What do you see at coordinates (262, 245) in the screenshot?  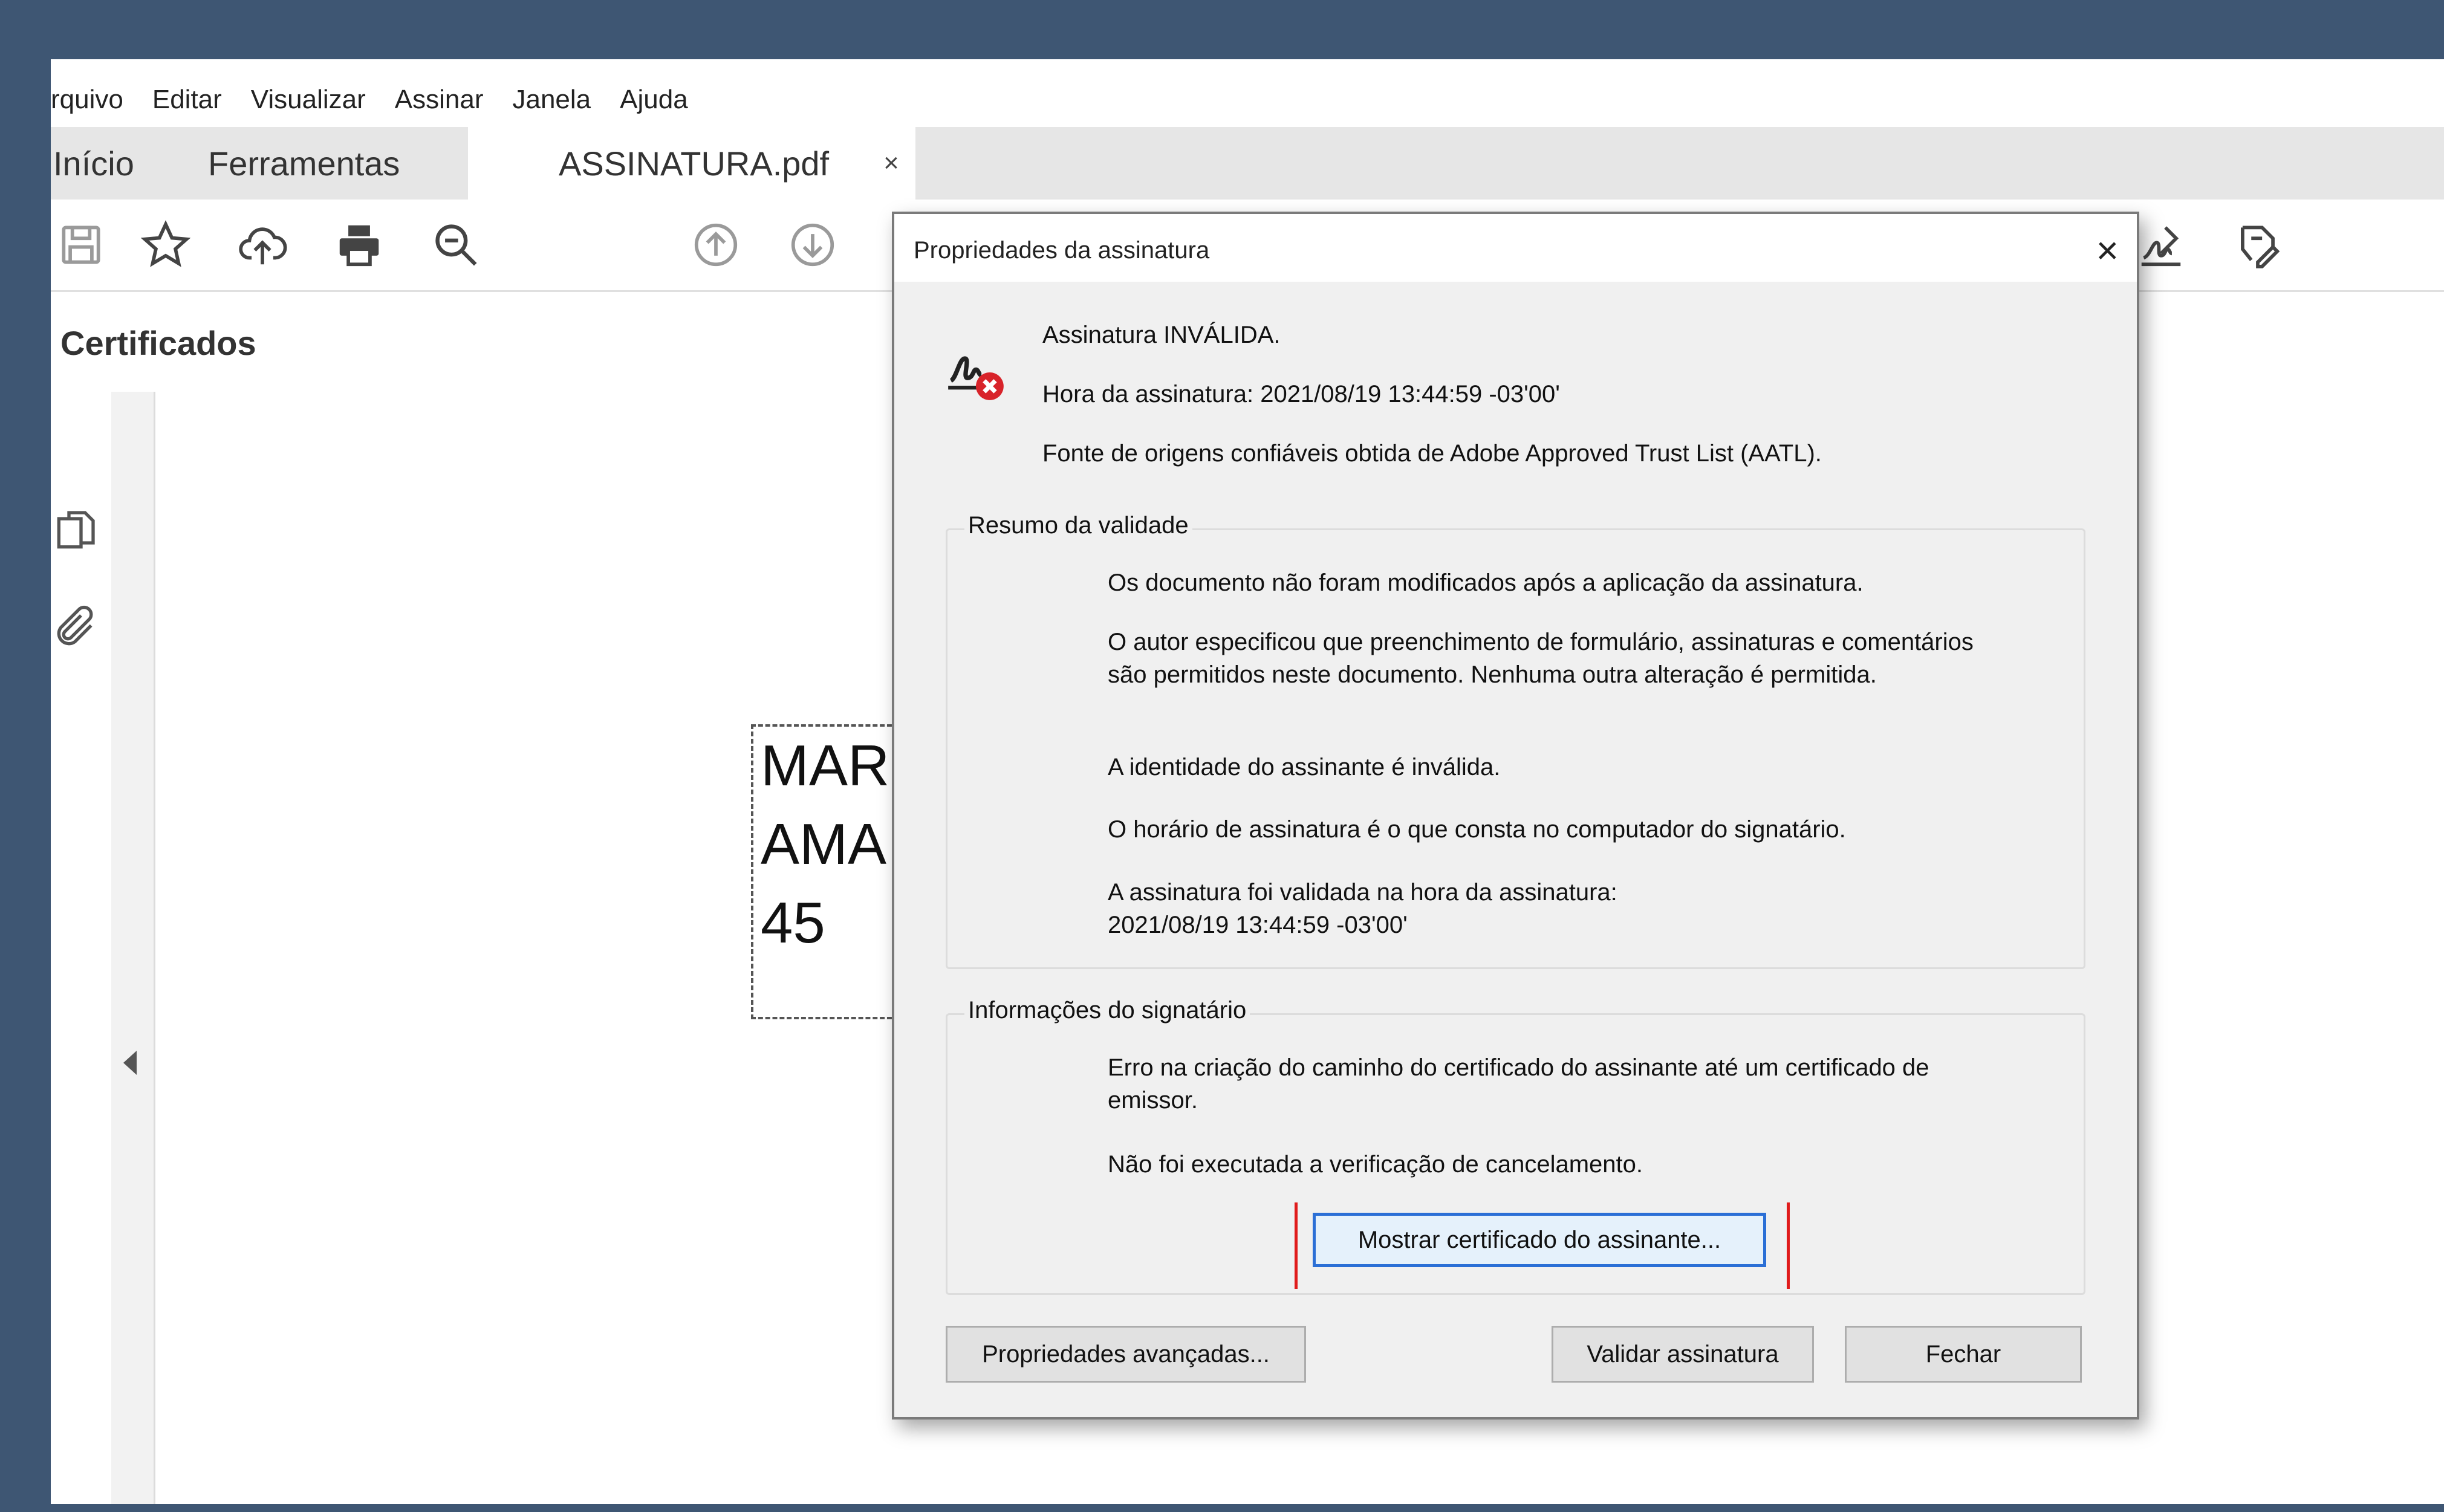 I see `cloud-upload-icon` at bounding box center [262, 245].